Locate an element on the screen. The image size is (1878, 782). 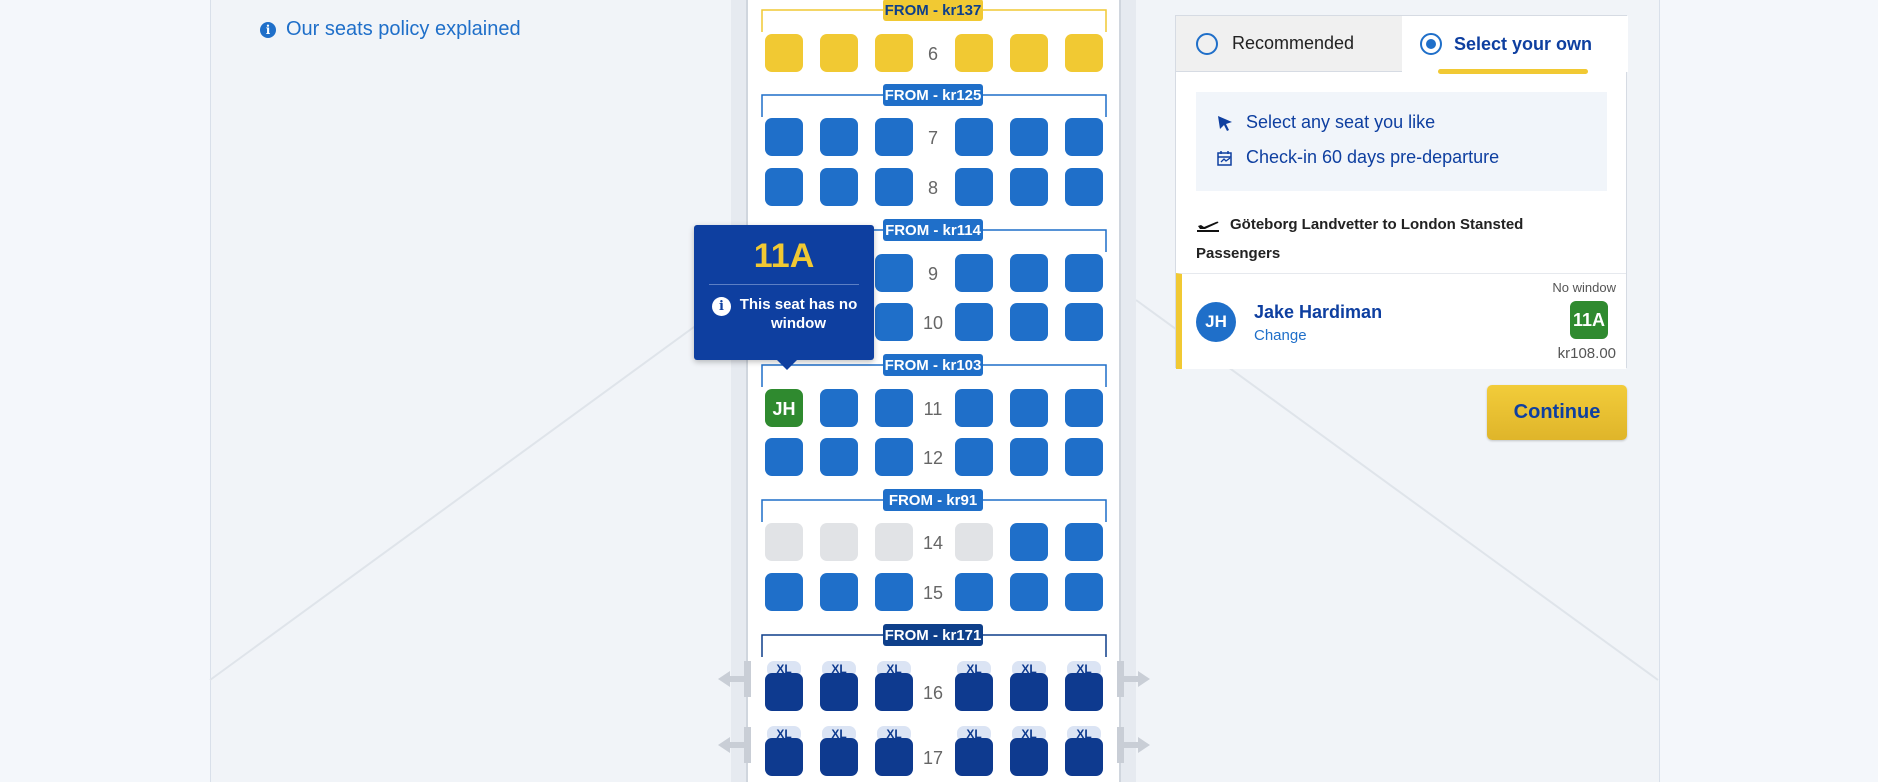
price-band-label: FROM - kr125 is located at coordinates (933, 95).